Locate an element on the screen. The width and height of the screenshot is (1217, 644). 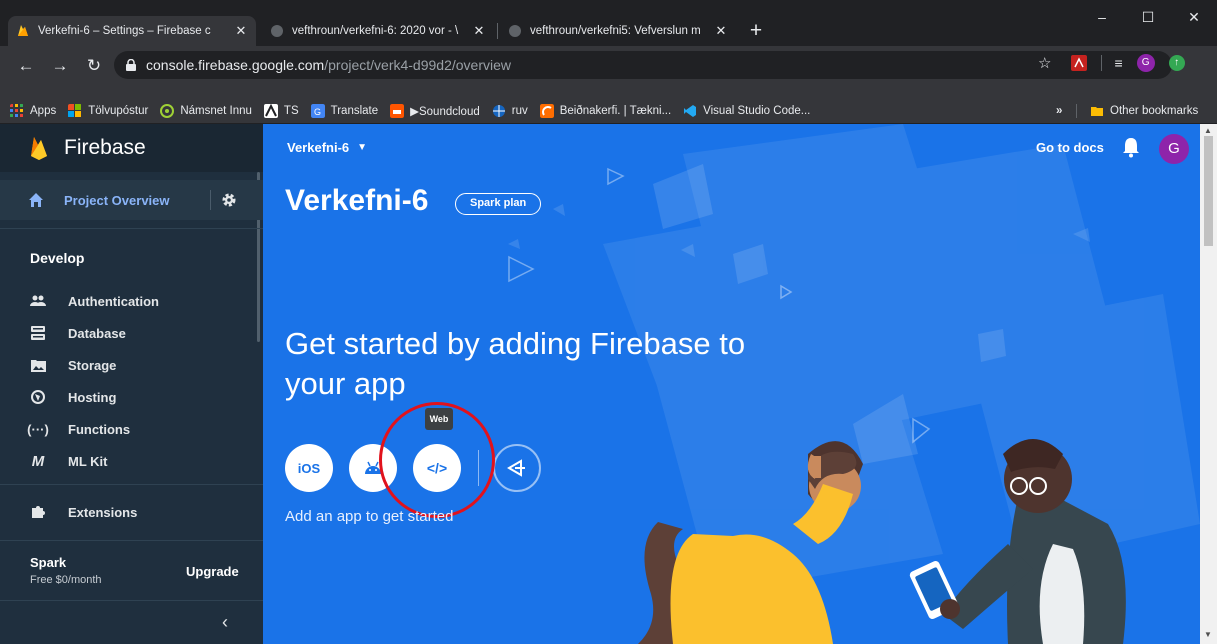
reading-list-icon: ≡ is located at coordinates (1118, 63).